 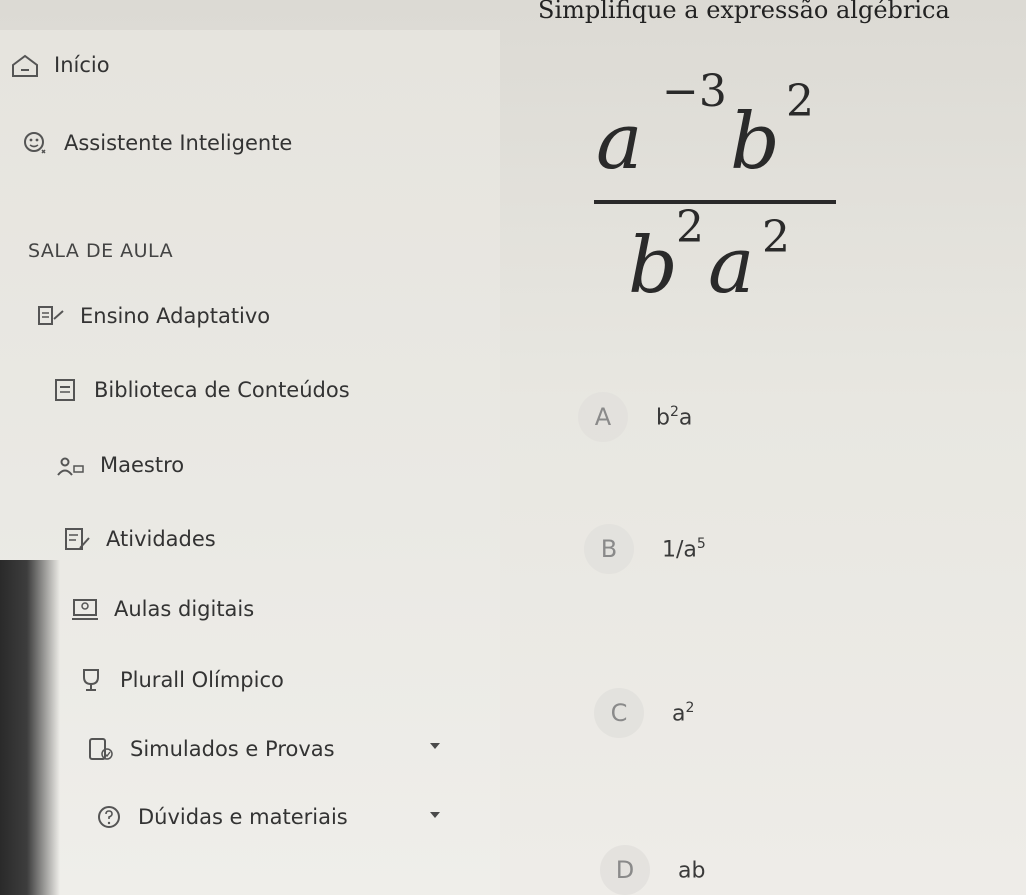 What do you see at coordinates (25, 65) in the screenshot?
I see `home-icon` at bounding box center [25, 65].